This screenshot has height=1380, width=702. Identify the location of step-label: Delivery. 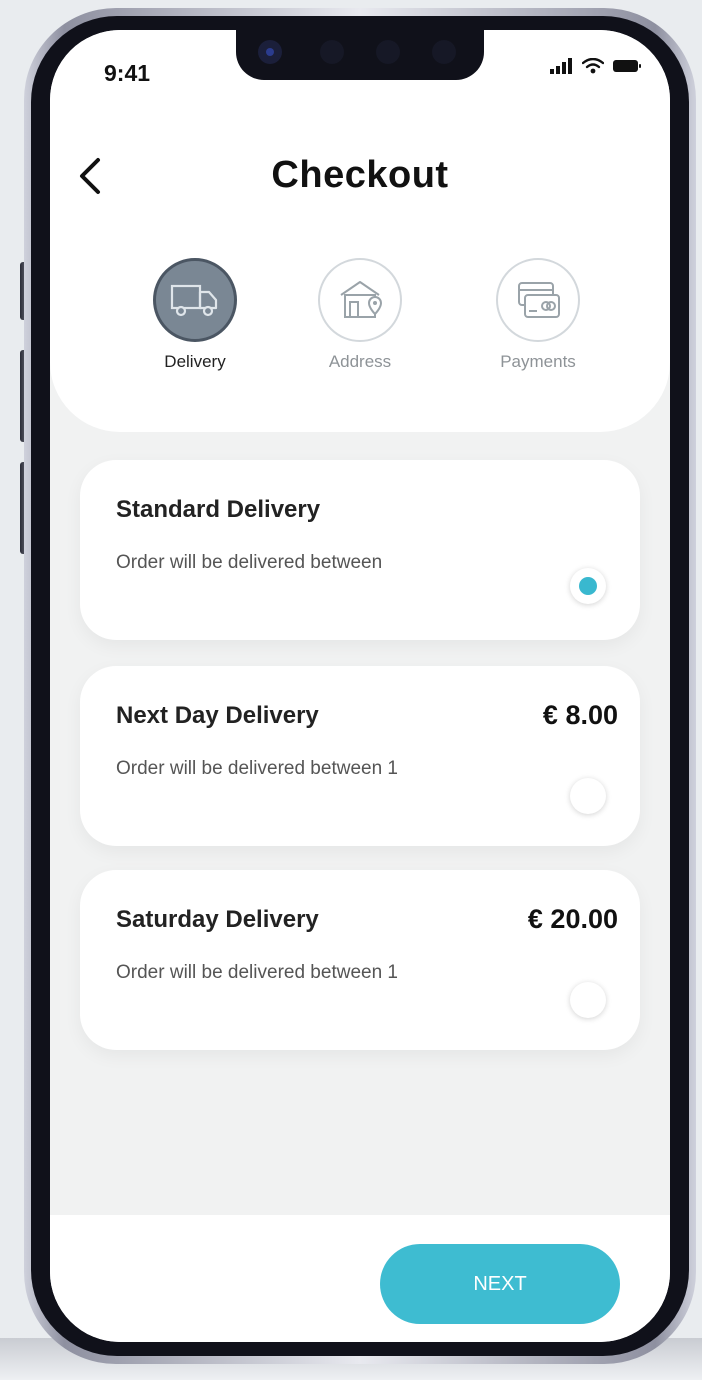
(195, 361).